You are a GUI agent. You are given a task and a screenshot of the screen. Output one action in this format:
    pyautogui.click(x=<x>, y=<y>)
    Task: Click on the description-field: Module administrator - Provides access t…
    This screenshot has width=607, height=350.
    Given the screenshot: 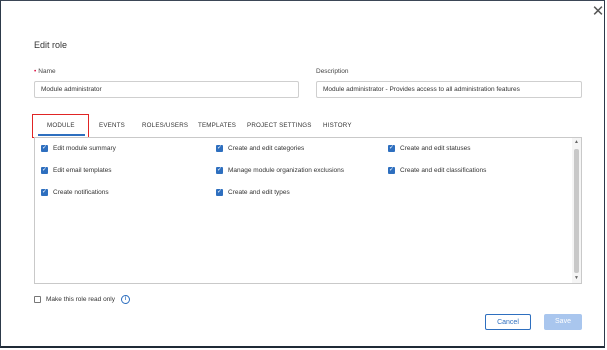 What is the action you would take?
    pyautogui.click(x=449, y=89)
    